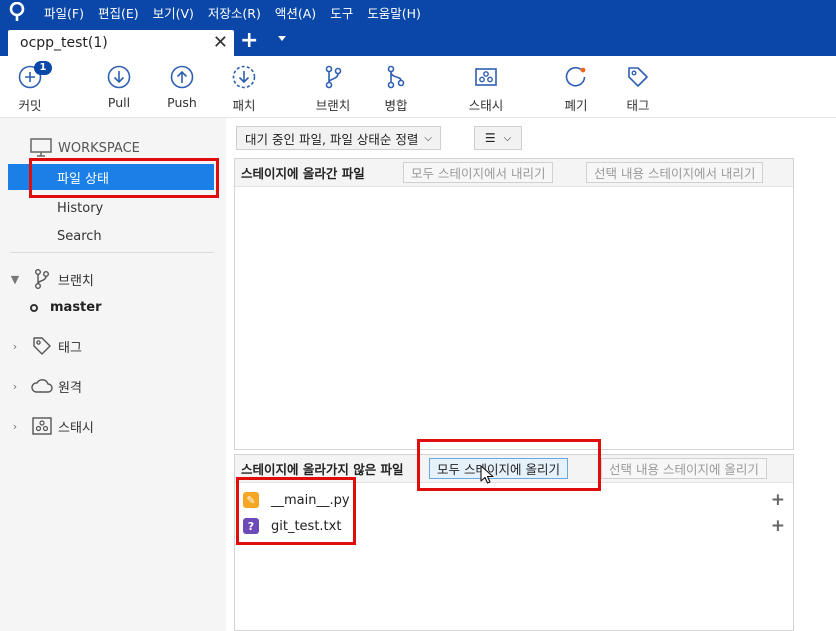 The image size is (836, 631). I want to click on menu-bar: 파일(F) 편집(E) 보기(V) 저장소(R) 액션(A) 도구 도움말(H), so click(418, 12).